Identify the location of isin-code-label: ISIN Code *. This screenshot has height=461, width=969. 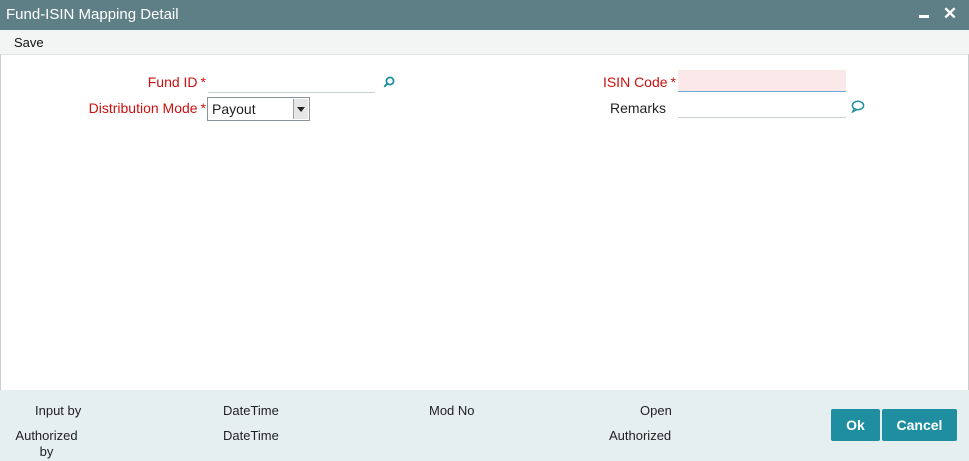
(633, 82).